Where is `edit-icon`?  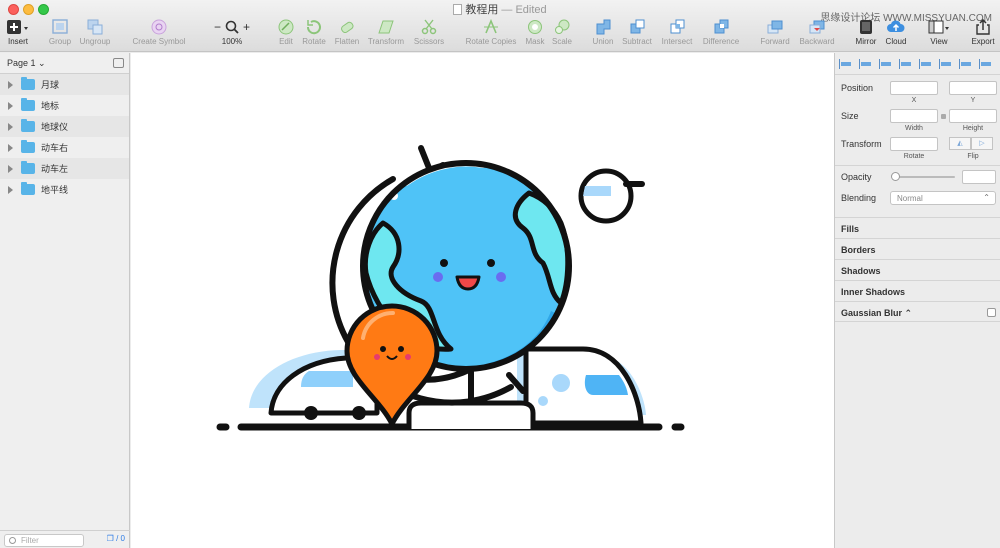
edit-icon is located at coordinates (286, 27).